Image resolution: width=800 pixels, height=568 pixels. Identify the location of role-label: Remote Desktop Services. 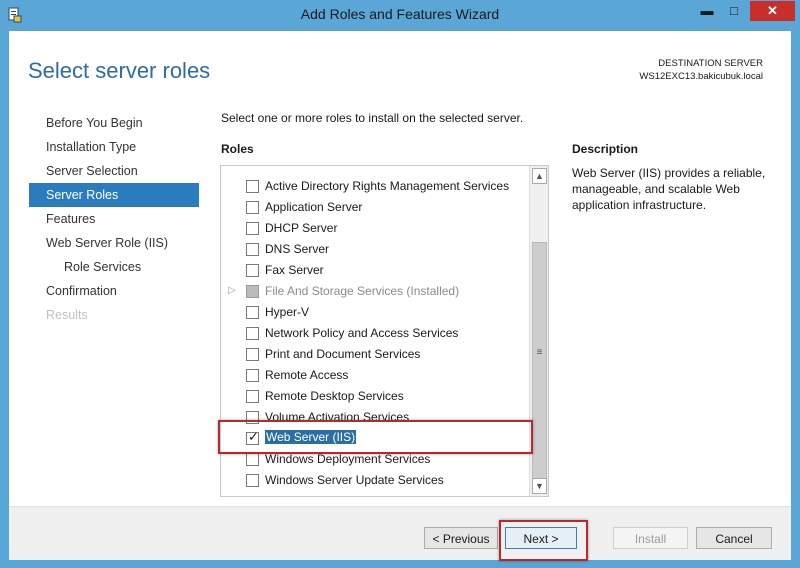
(334, 396).